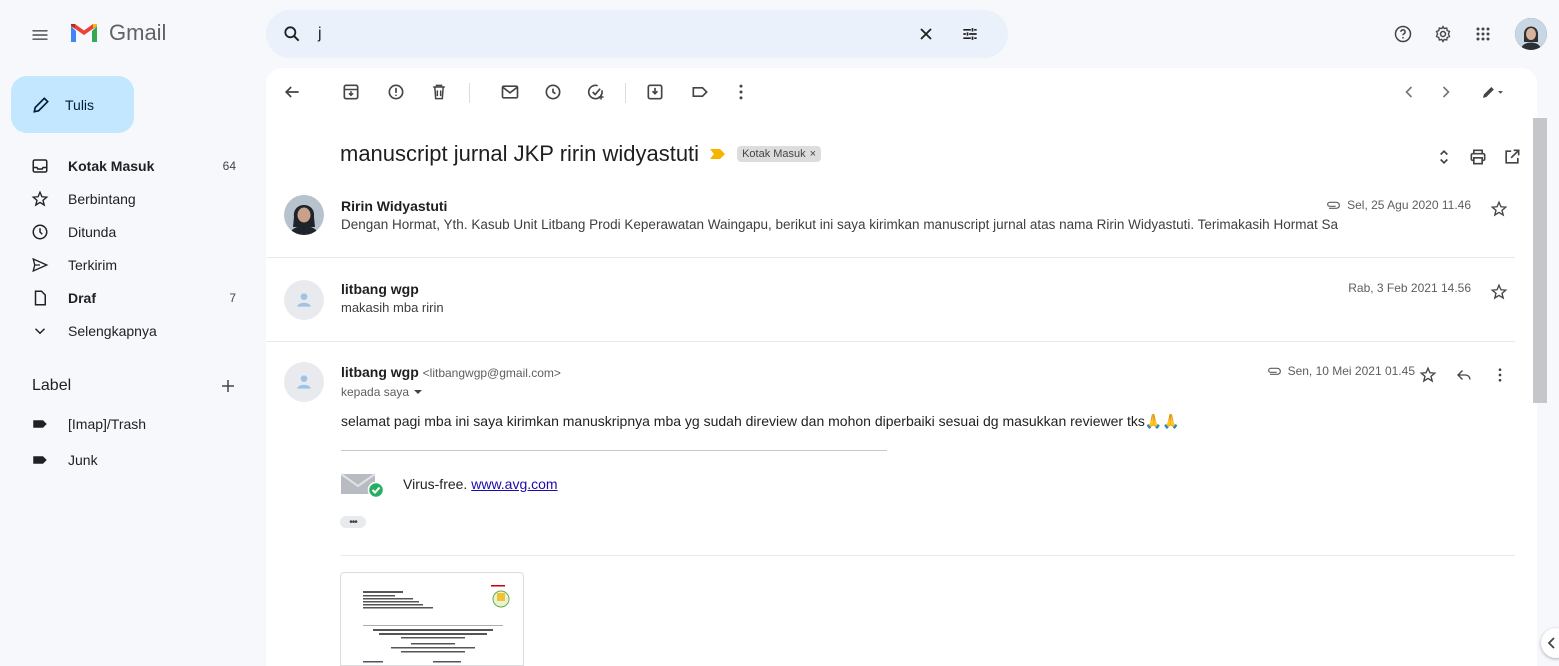 The image size is (1559, 666). I want to click on support-button, so click(1403, 34).